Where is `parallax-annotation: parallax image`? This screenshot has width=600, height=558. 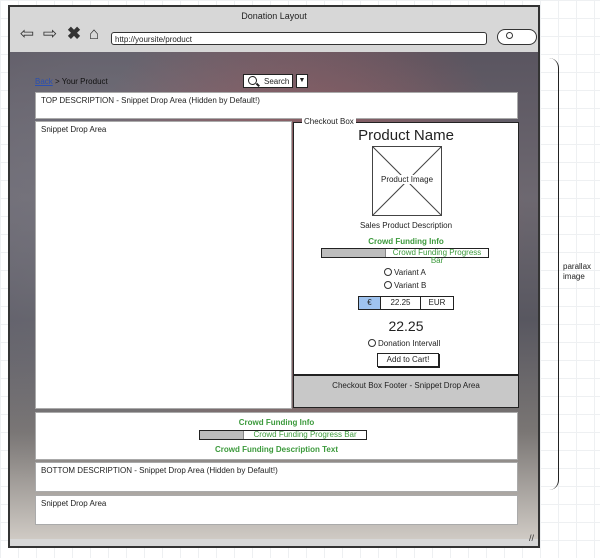
parallax-annotation: parallax image is located at coordinates (577, 272).